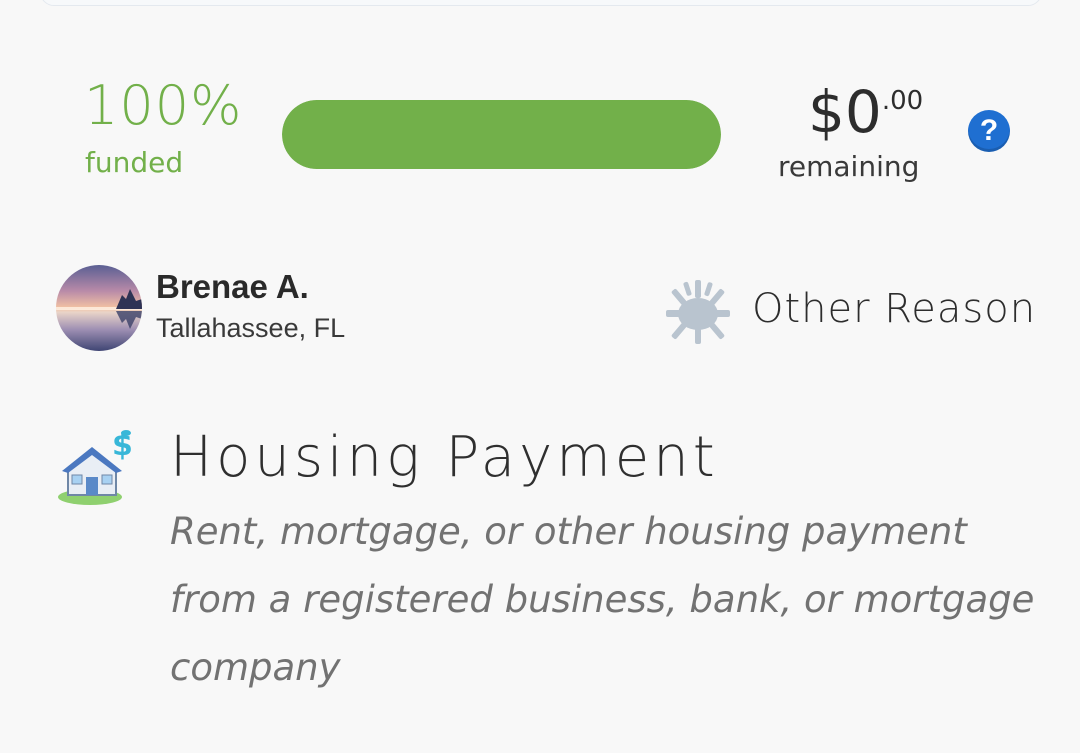 The height and width of the screenshot is (753, 1080). Describe the element at coordinates (163, 105) in the screenshot. I see `funded-percent: 100%` at that location.